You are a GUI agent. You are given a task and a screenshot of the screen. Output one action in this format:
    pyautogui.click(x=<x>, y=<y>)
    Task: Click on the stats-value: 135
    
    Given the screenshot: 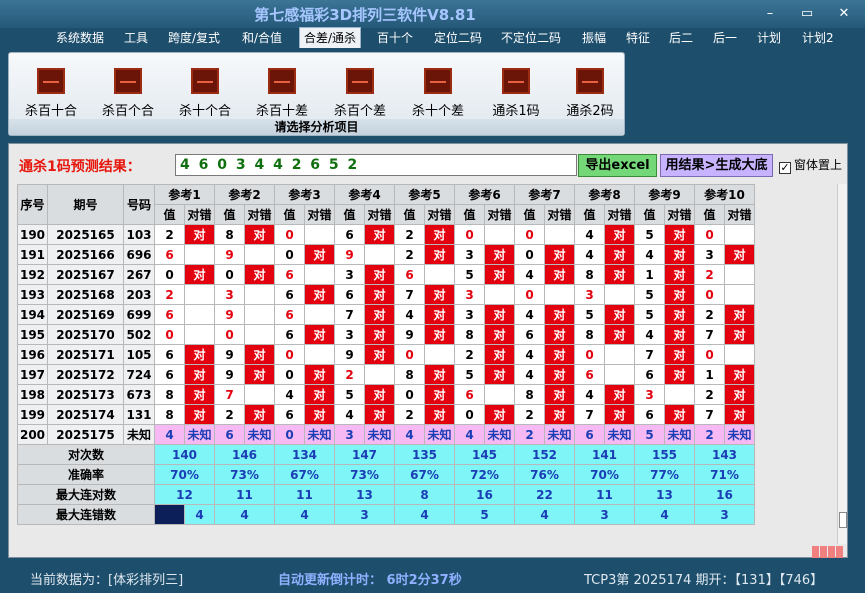 What is the action you would take?
    pyautogui.click(x=424, y=454)
    